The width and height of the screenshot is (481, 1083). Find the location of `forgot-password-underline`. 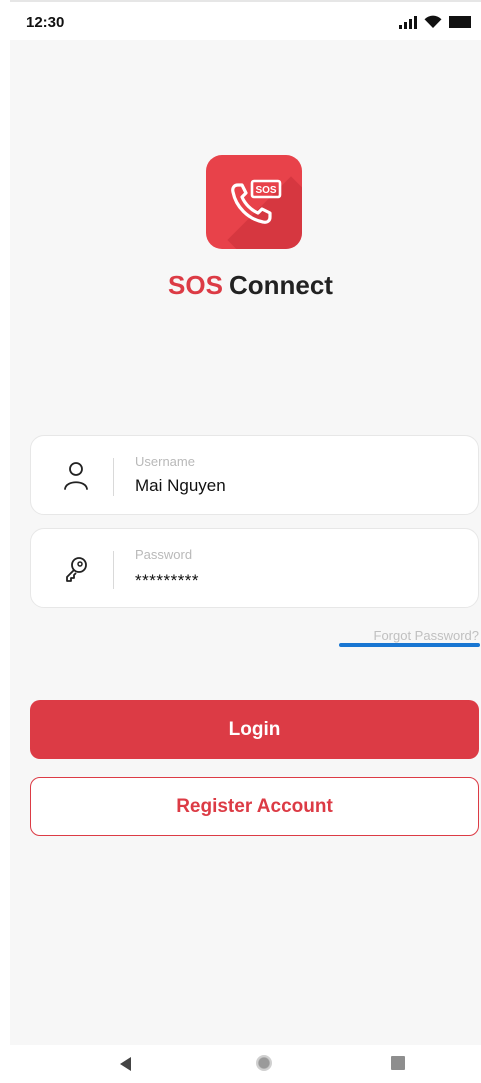

forgot-password-underline is located at coordinates (409, 645).